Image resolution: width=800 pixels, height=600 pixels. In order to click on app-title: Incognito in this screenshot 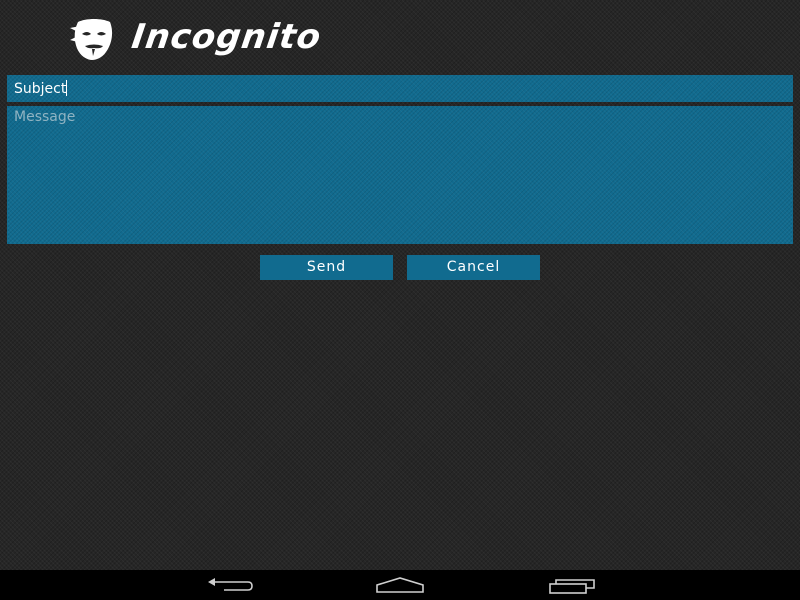, I will do `click(226, 37)`.